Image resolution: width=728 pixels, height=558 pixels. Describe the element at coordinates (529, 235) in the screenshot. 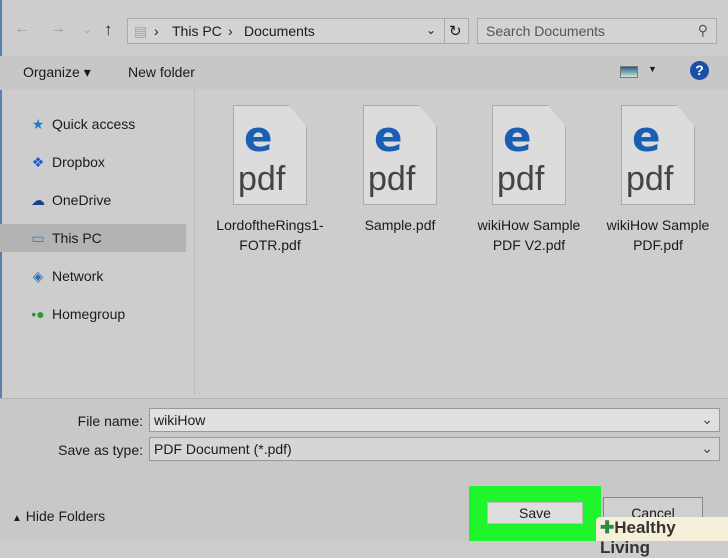

I see `file-name: wikiHow Sample PDF V2.pdf` at that location.